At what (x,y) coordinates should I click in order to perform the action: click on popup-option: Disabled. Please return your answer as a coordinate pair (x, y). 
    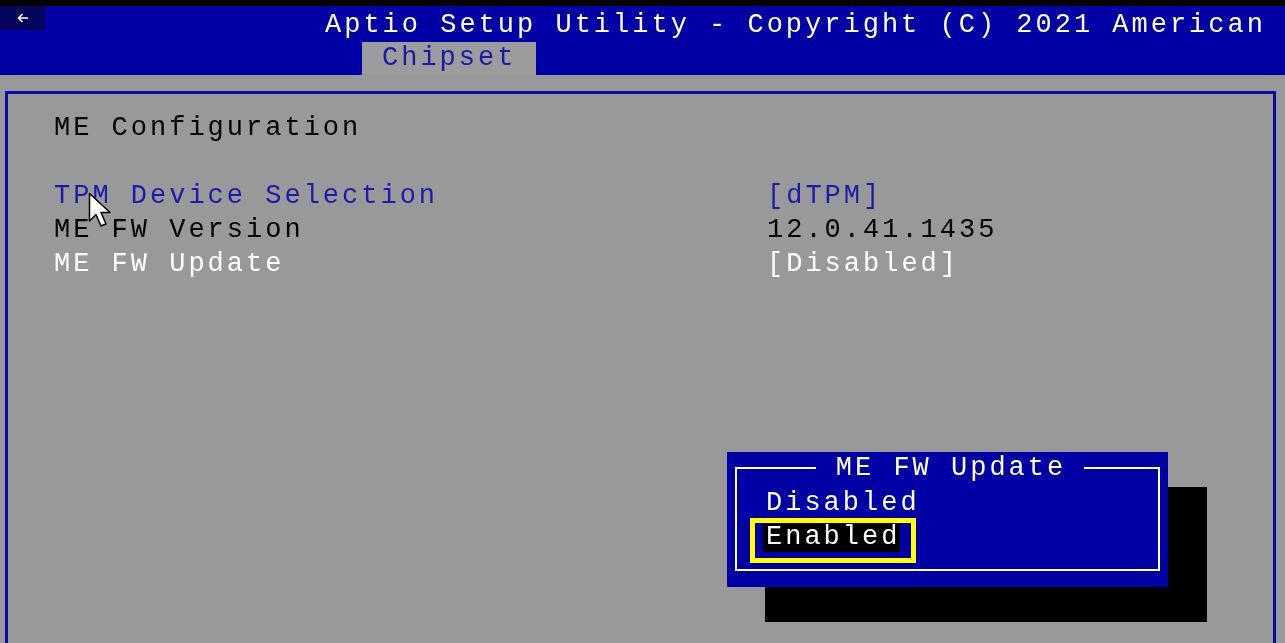
    Looking at the image, I should click on (841, 503).